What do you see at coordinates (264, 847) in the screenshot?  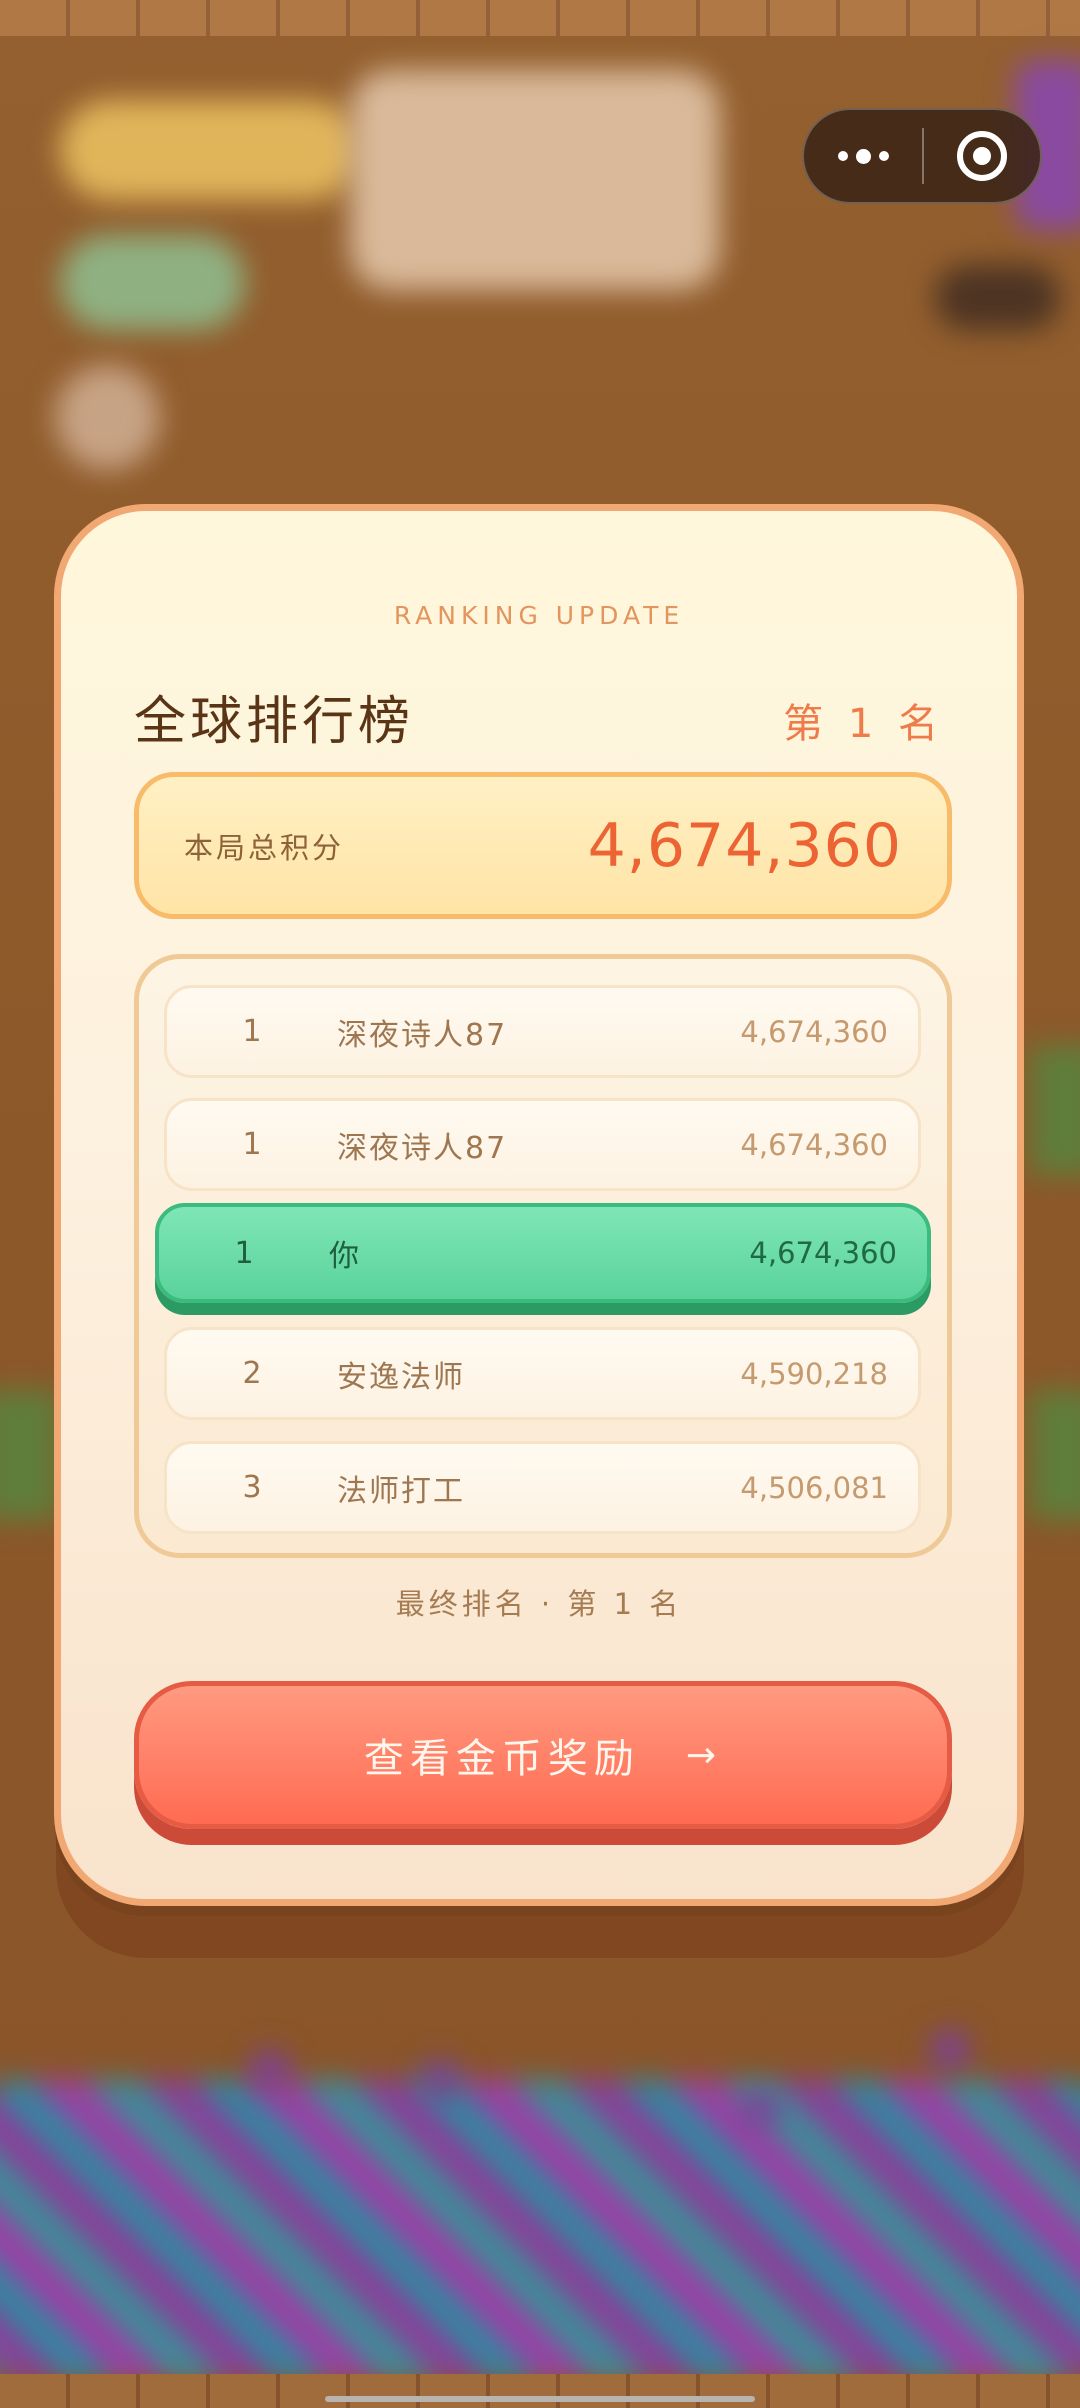 I see `score-label: 本局总积分` at bounding box center [264, 847].